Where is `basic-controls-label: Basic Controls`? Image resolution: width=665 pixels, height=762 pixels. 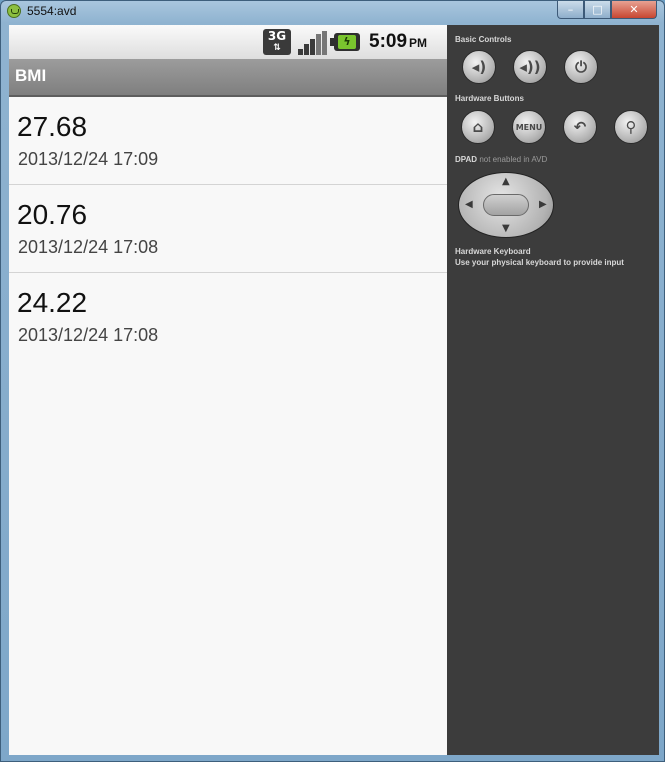
basic-controls-label: Basic Controls is located at coordinates (483, 39).